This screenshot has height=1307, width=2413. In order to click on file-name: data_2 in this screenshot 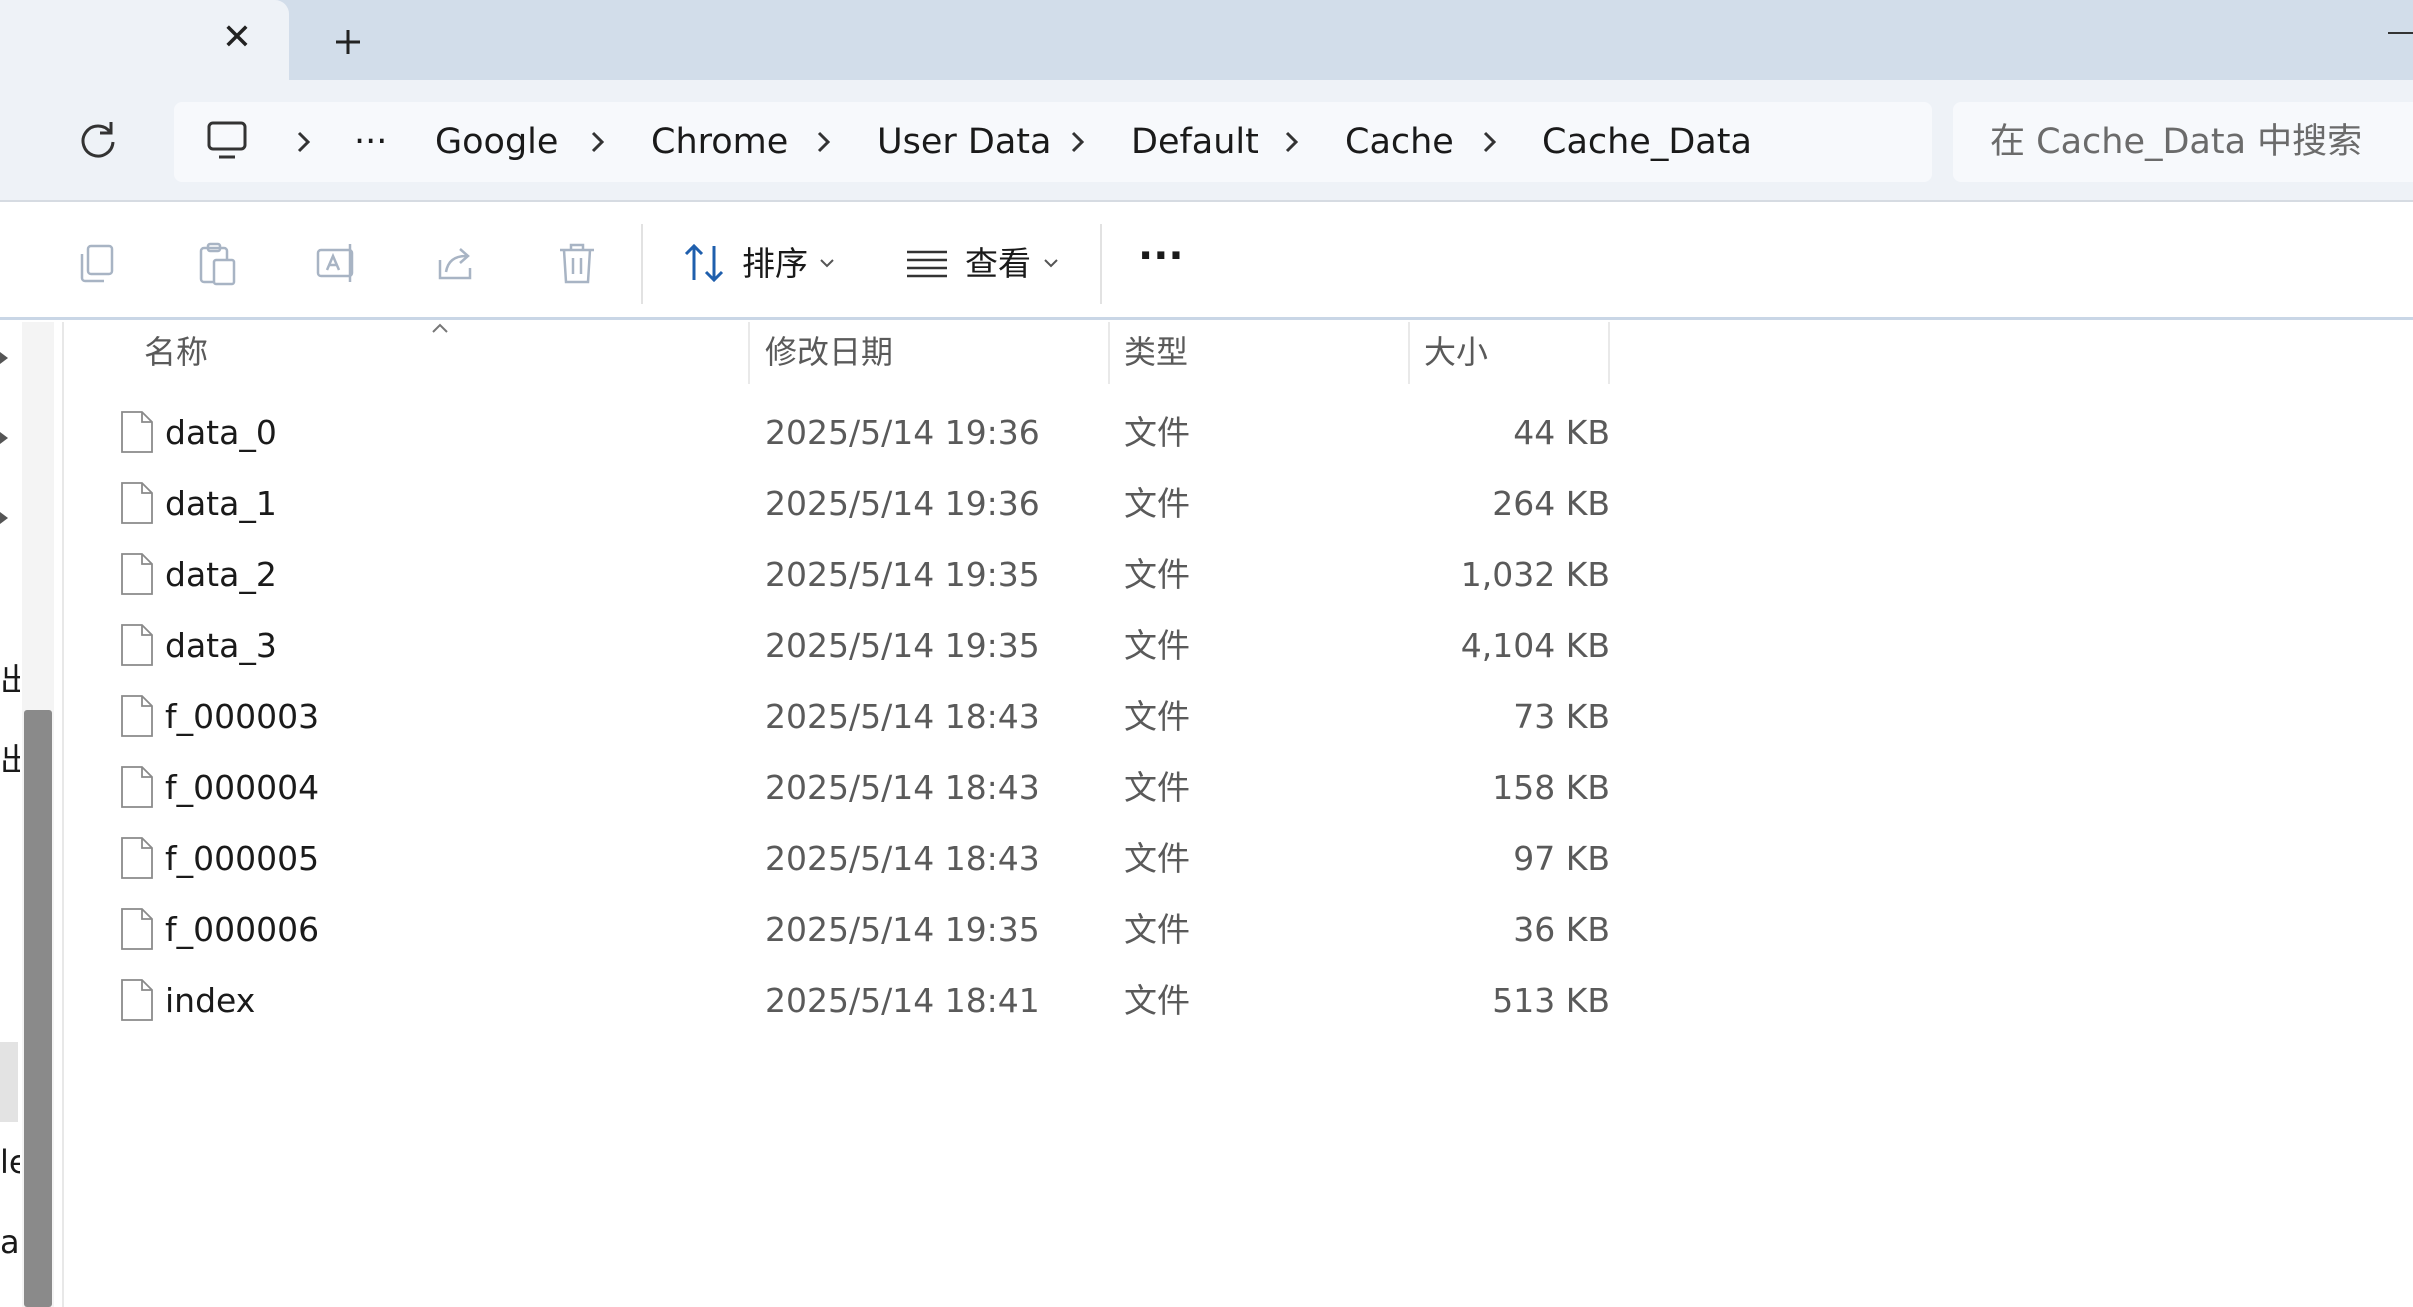, I will do `click(221, 575)`.